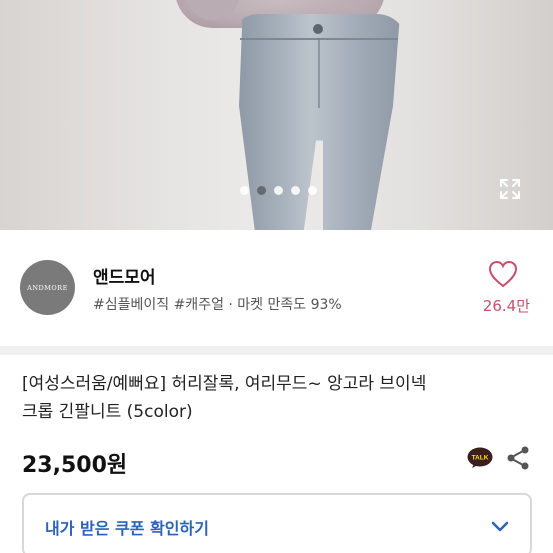 Image resolution: width=553 pixels, height=553 pixels. Describe the element at coordinates (510, 189) in the screenshot. I see `fullscreen-expand-icon` at that location.